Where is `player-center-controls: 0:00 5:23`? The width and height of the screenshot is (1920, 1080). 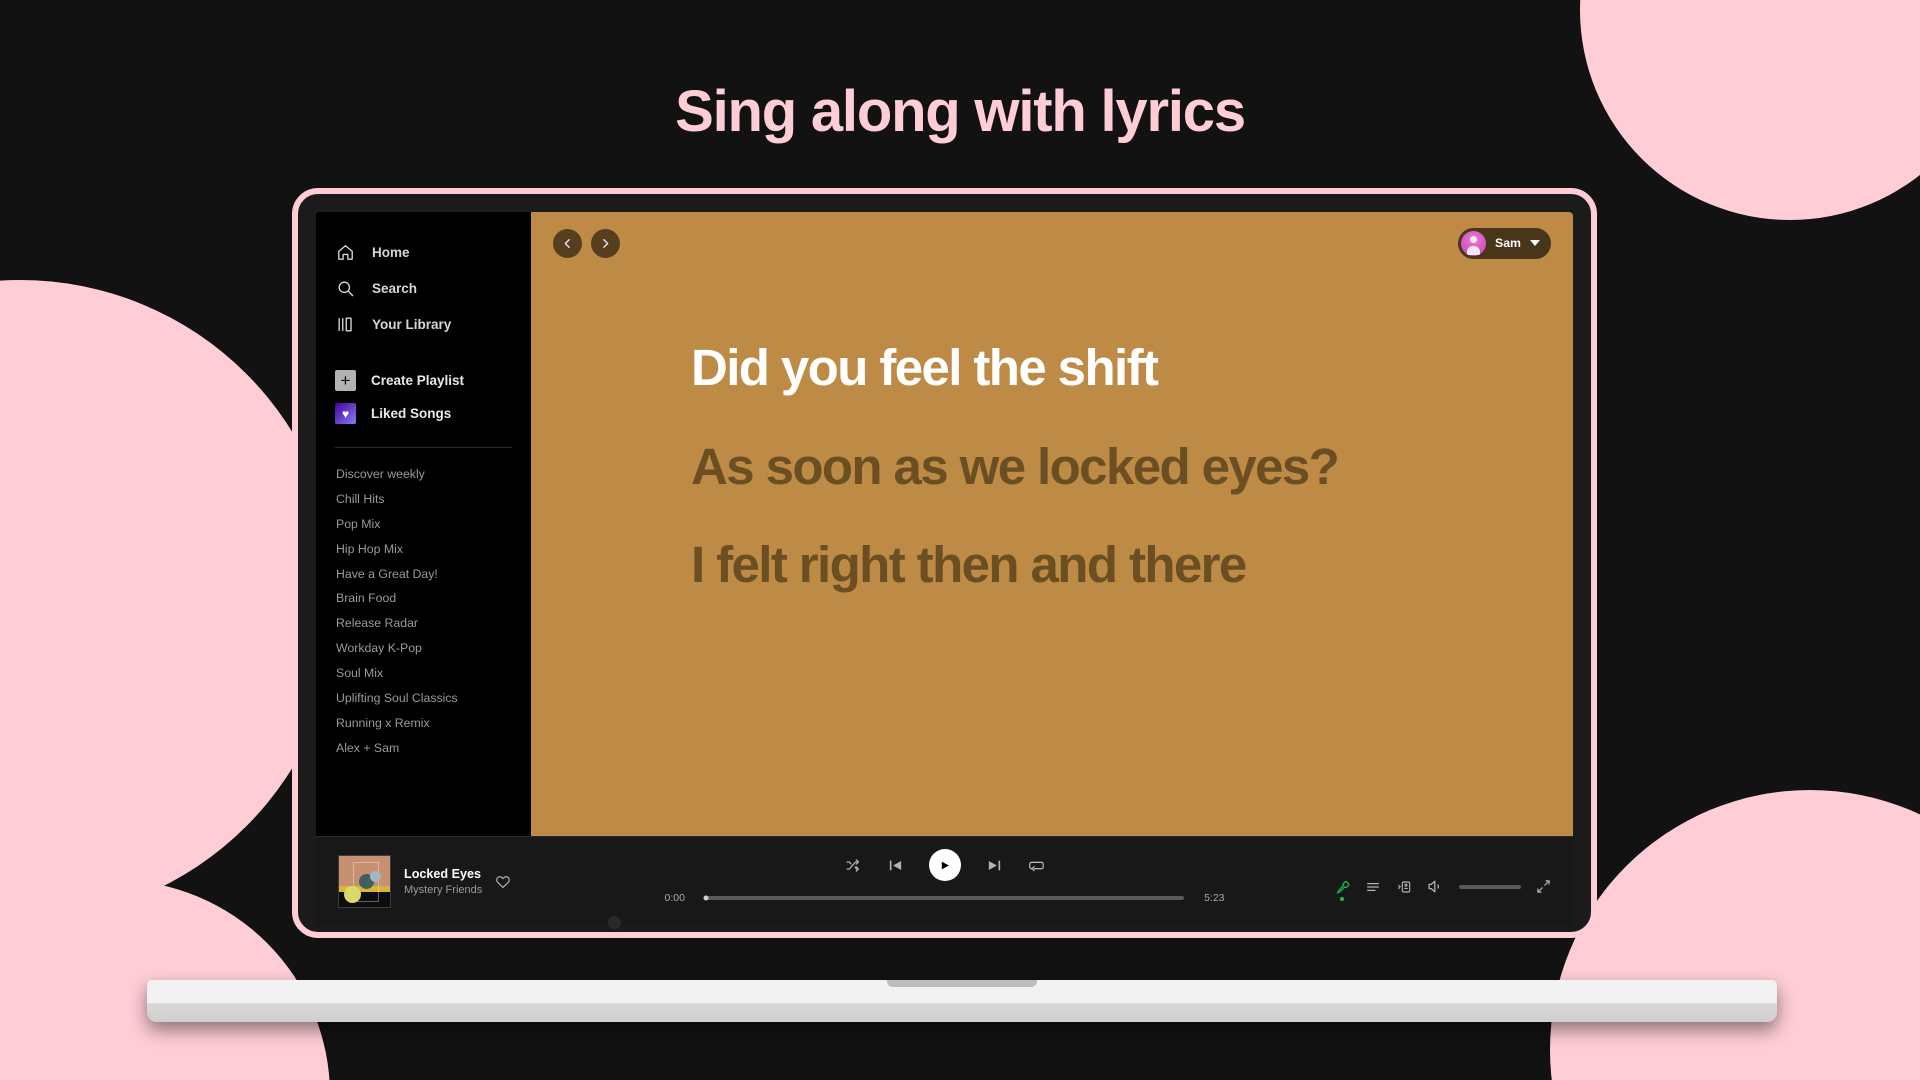
player-center-controls: 0:00 5:23 is located at coordinates (945, 876).